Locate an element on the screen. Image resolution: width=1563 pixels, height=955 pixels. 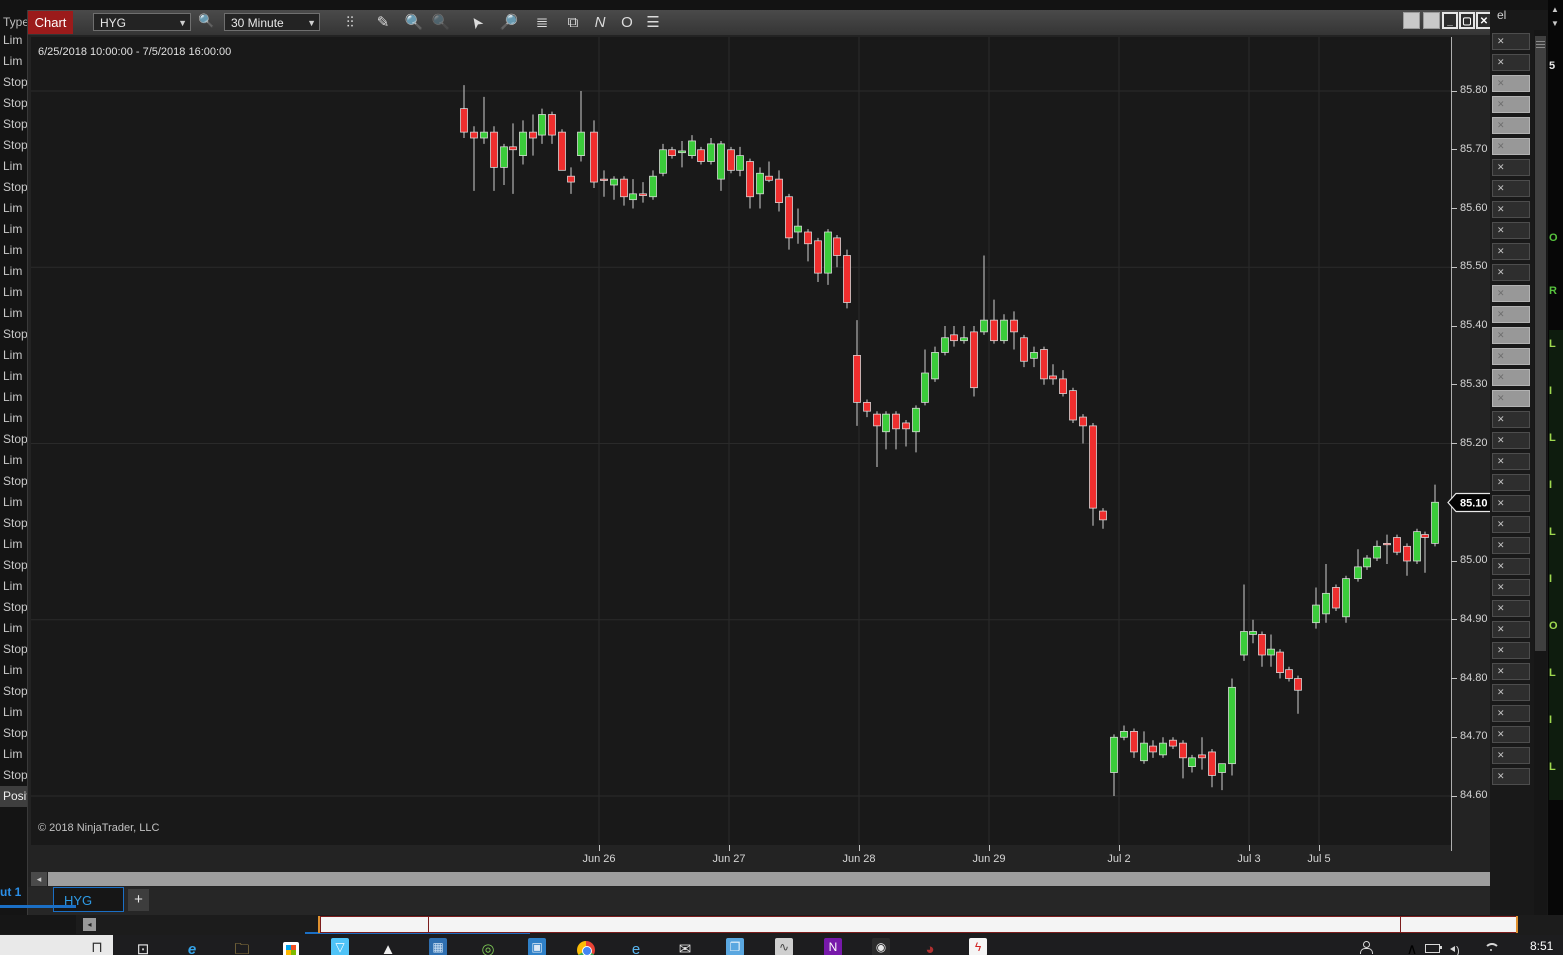
photos-app-icon: ∿ is located at coordinates (784, 946).